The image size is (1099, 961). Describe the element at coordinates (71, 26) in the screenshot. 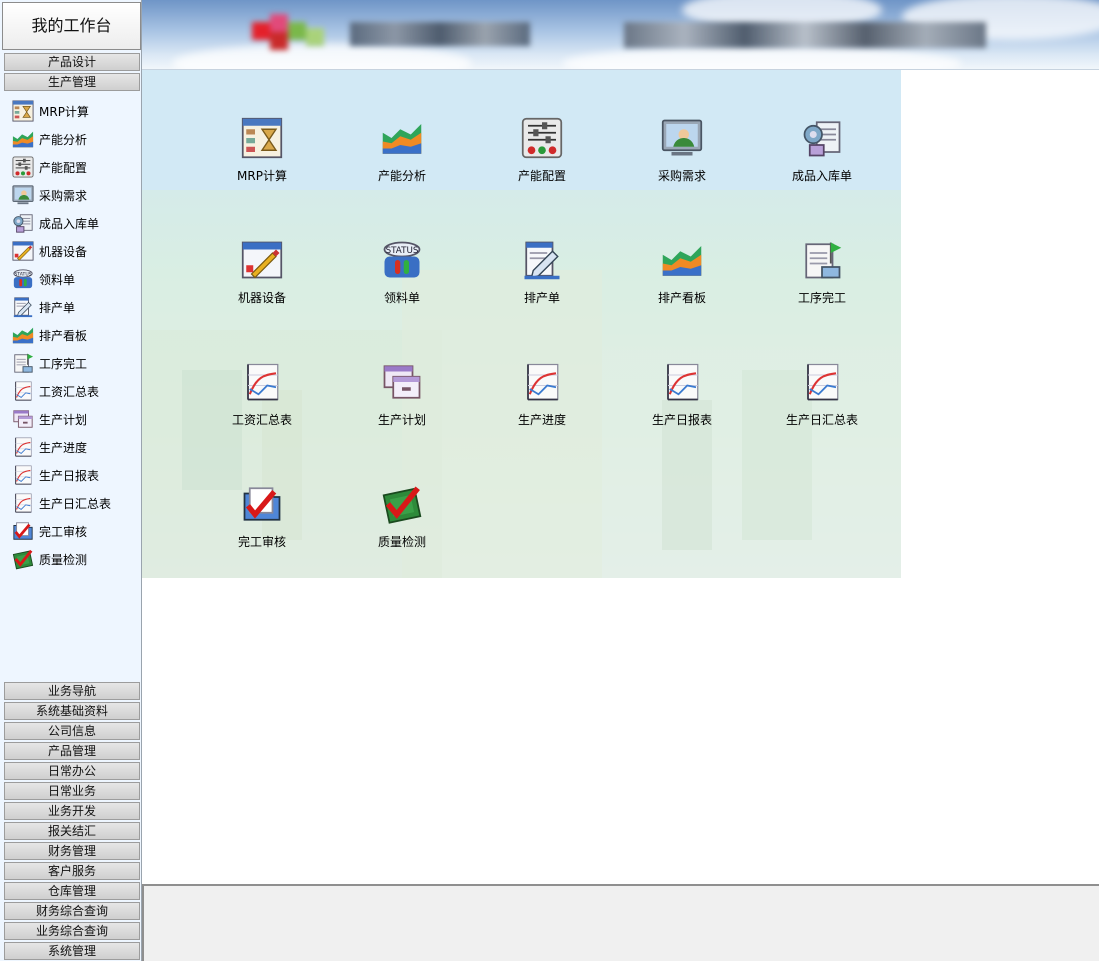

I see `workbench-title: 我的工作台` at that location.